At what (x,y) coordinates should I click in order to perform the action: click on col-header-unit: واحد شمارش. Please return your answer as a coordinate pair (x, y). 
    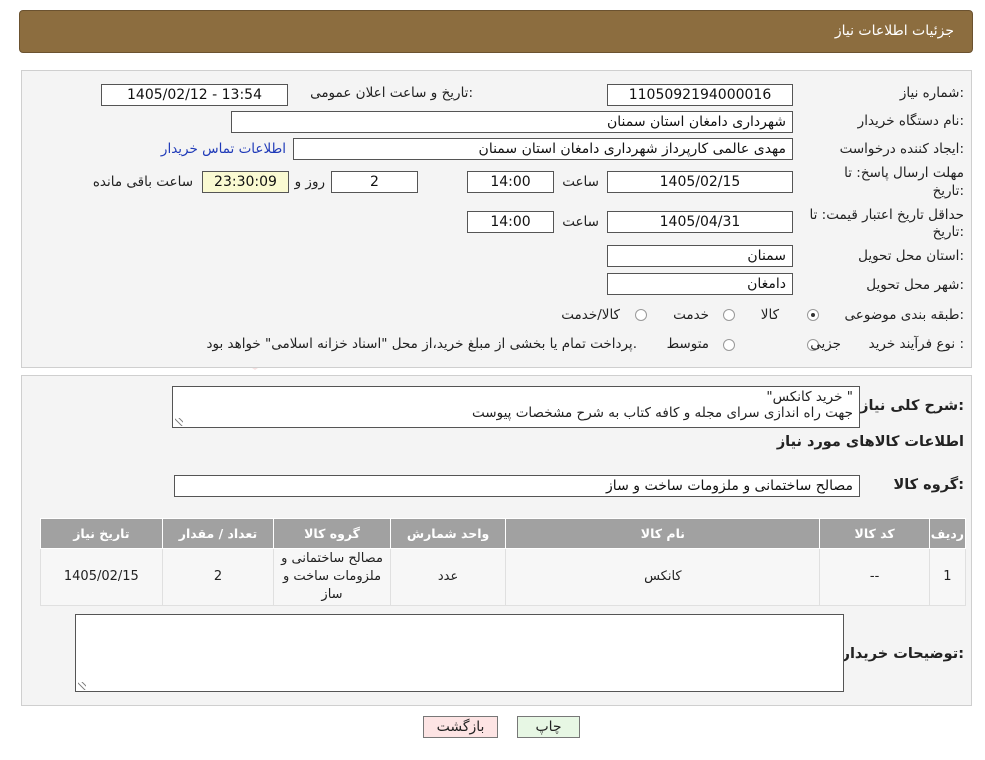
    Looking at the image, I should click on (448, 533).